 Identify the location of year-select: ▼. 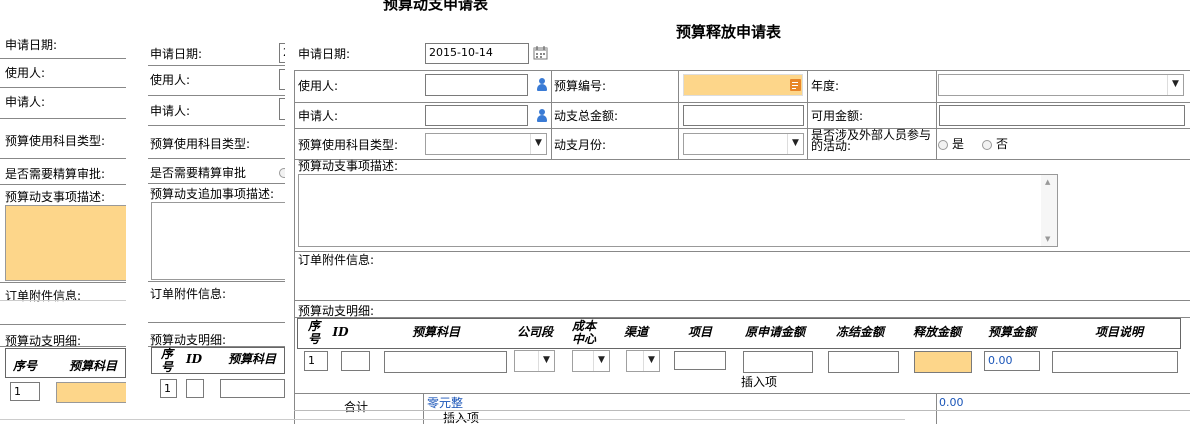
(1061, 85).